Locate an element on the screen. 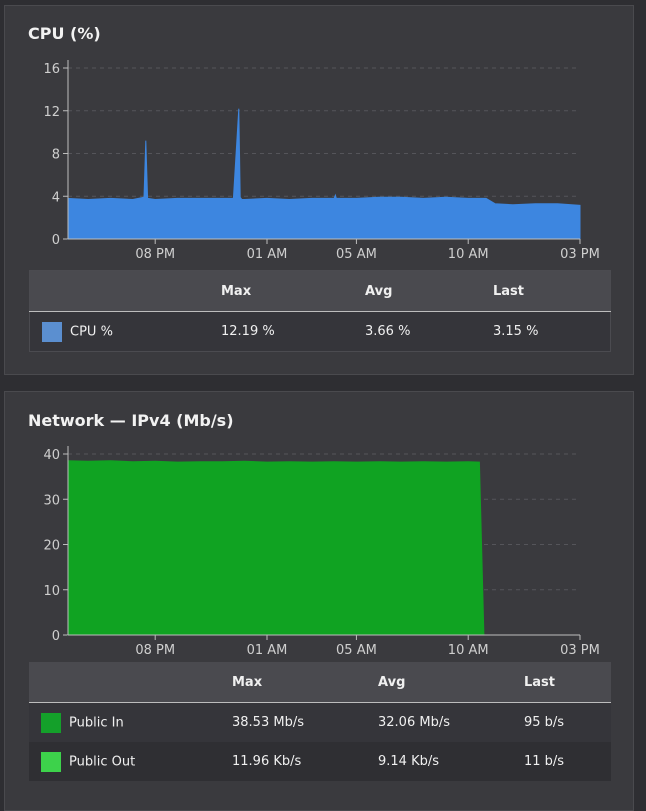 This screenshot has width=646, height=811. cpu-max-value: 12.19 % is located at coordinates (293, 331).